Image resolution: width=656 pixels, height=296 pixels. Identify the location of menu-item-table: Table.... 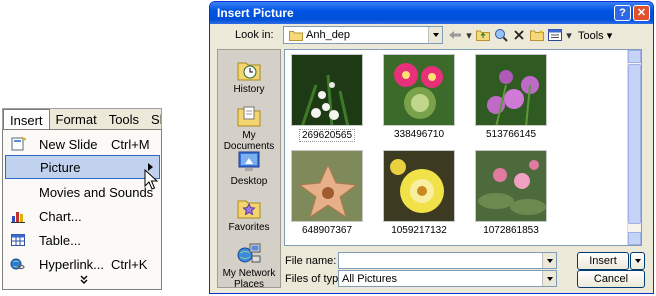
(82, 240).